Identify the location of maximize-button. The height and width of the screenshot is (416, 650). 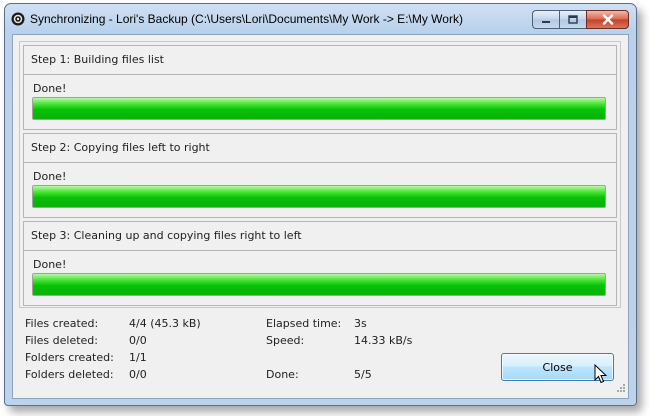
(572, 19).